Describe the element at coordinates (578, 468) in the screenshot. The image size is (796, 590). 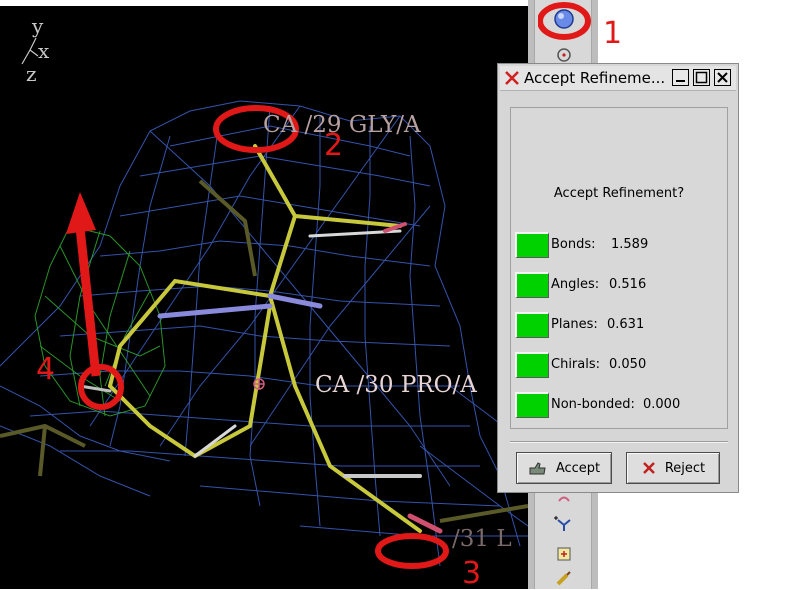
I see `accept-button-label: Accept` at that location.